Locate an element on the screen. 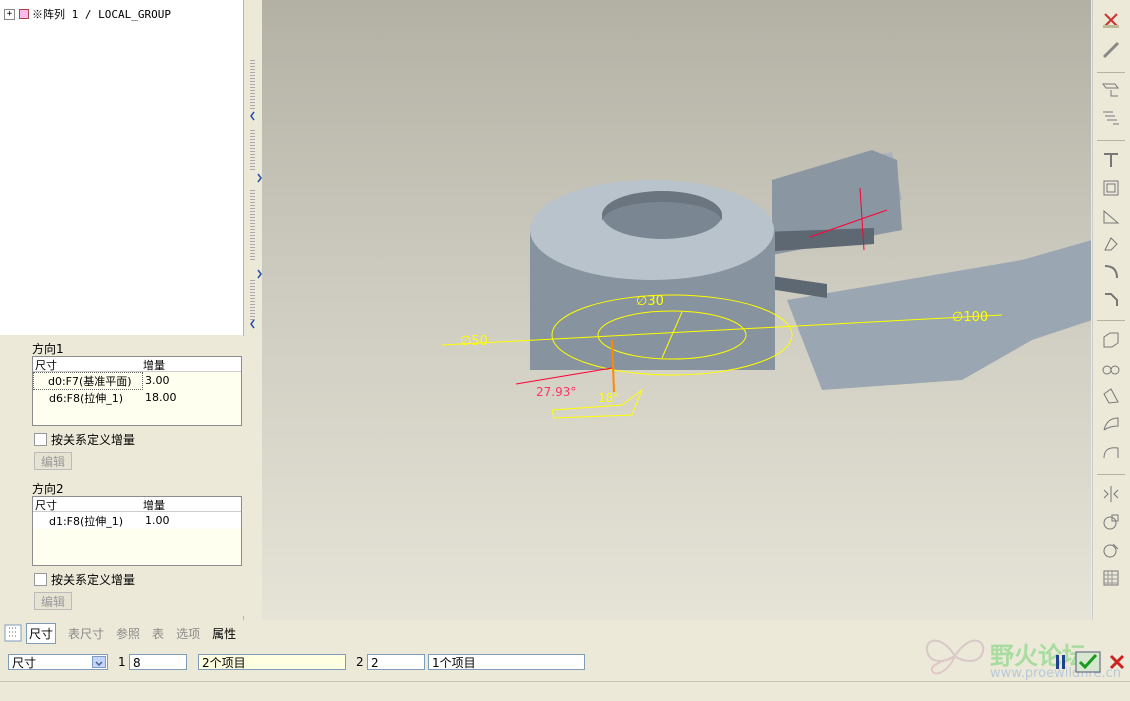 Image resolution: width=1130 pixels, height=701 pixels. pause-icon is located at coordinates (1061, 662).